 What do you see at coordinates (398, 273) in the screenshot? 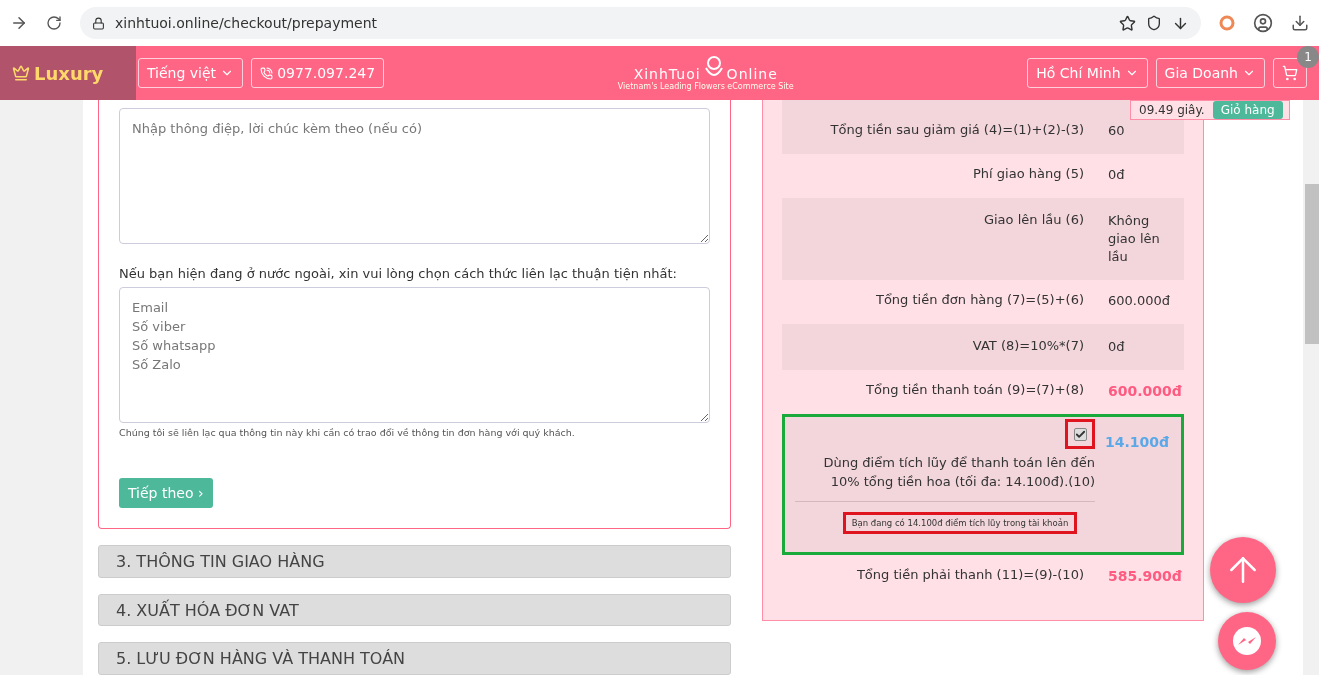
I see `contact-label: Nếu bạn hiện đang ở nước ngoài, xin vui lòng chọn cách thức liên lạc thuận tiện nhất:` at bounding box center [398, 273].